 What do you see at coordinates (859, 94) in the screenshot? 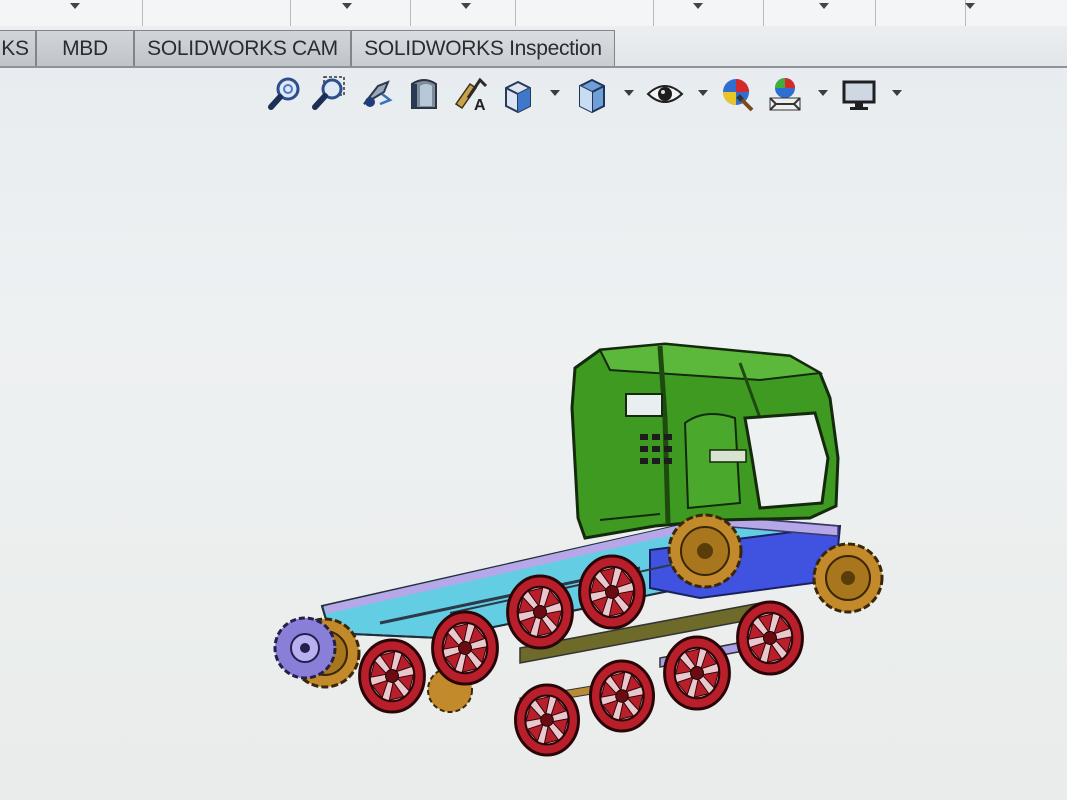
I see `view-settings-icon` at bounding box center [859, 94].